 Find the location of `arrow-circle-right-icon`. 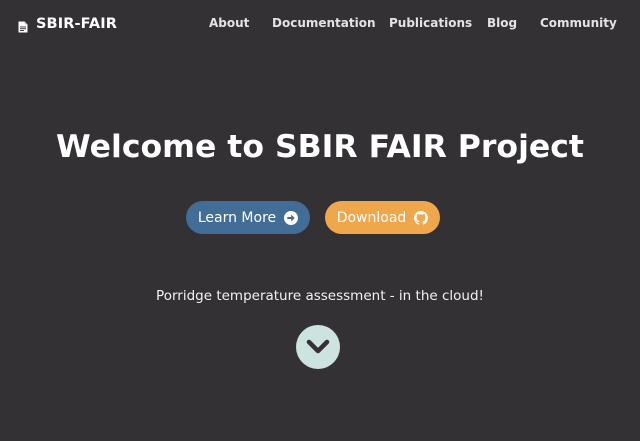

arrow-circle-right-icon is located at coordinates (291, 217).